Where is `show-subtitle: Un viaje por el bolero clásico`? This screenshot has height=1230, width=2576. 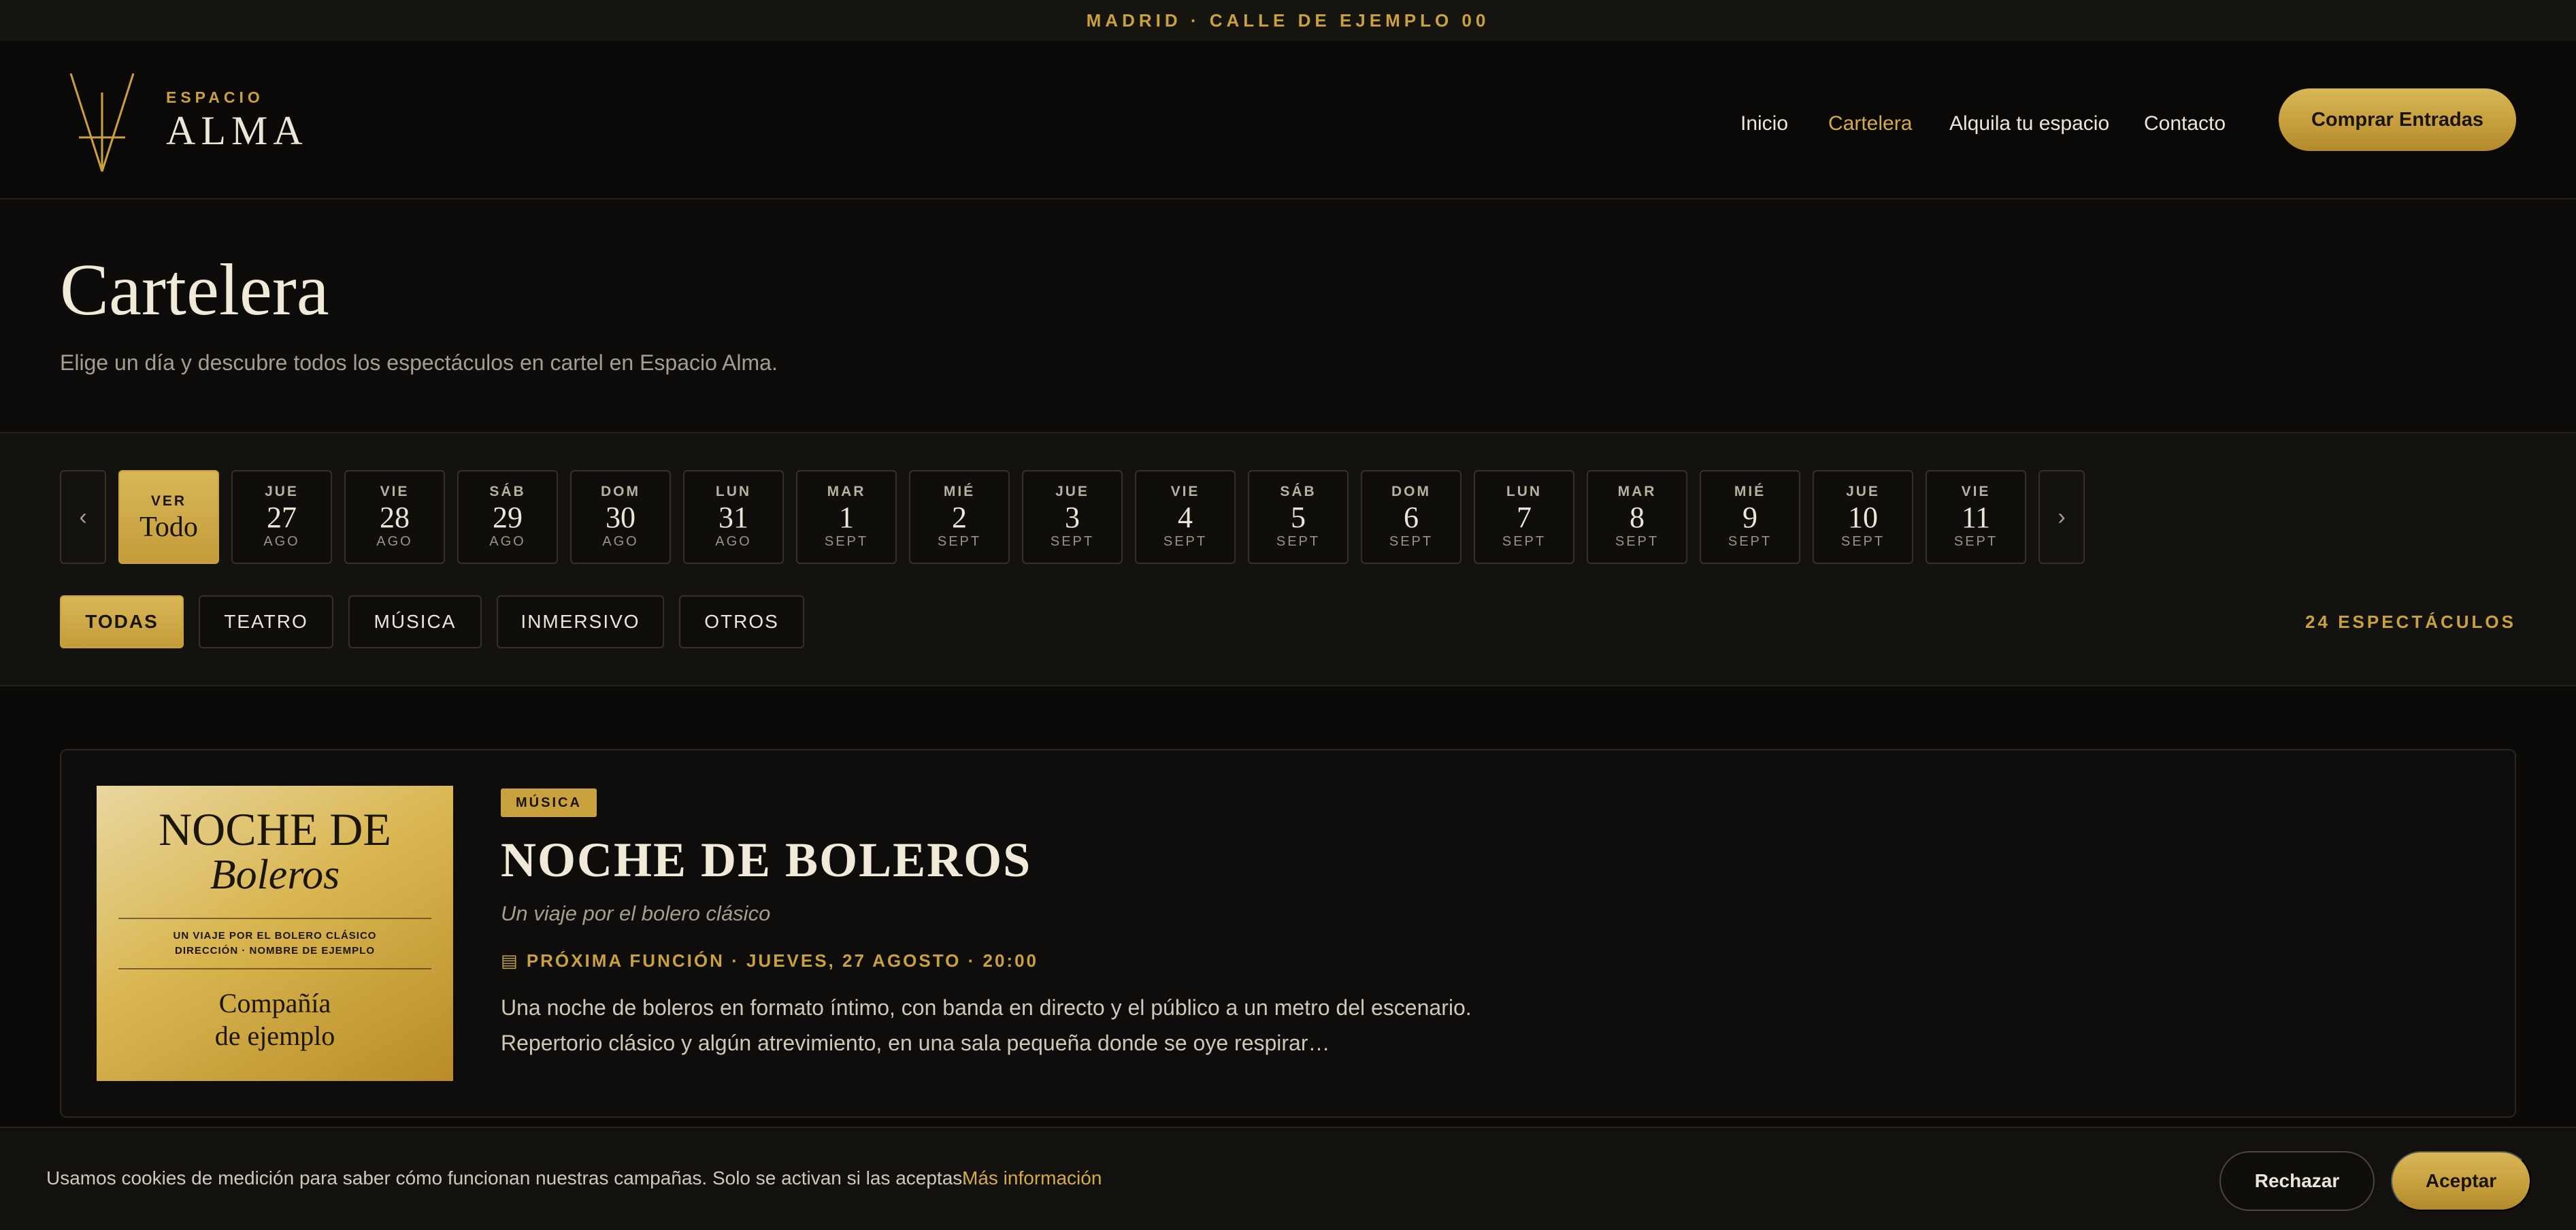
show-subtitle: Un viaje por el bolero clásico is located at coordinates (636, 913).